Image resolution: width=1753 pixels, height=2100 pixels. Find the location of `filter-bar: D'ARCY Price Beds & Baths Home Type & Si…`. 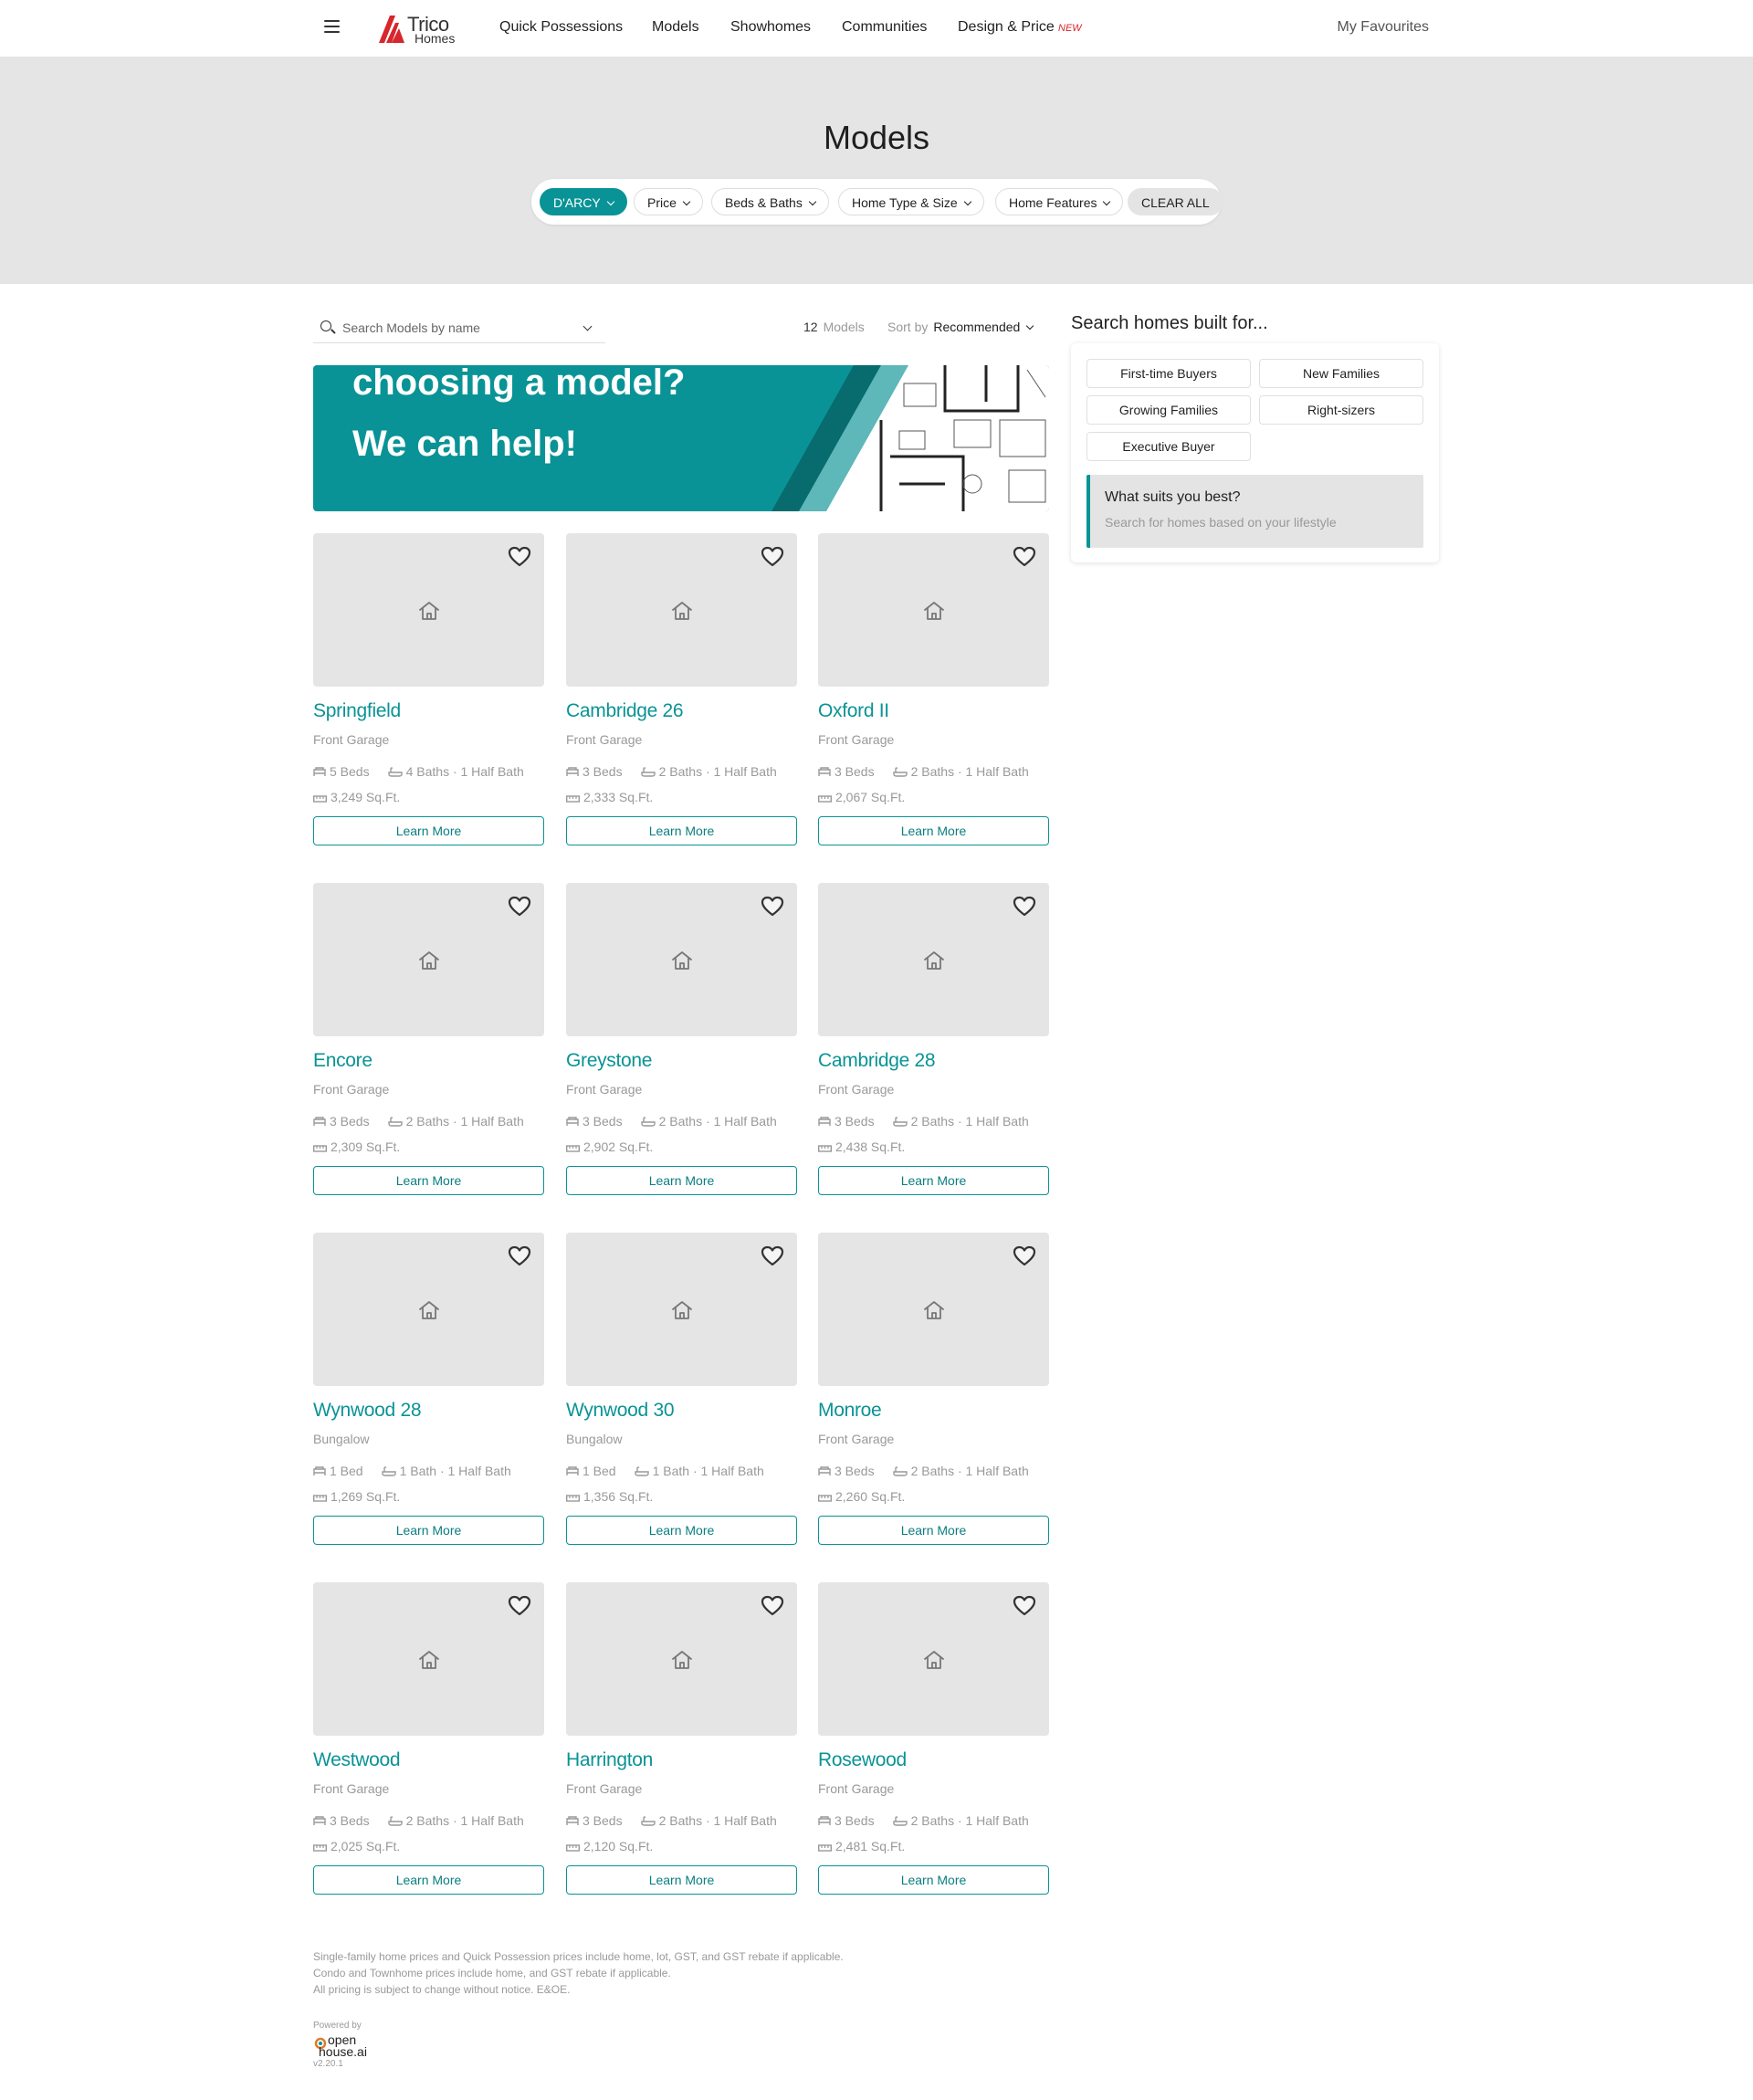

filter-bar: D'ARCY Price Beds & Baths Home Type & Si… is located at coordinates (877, 202).